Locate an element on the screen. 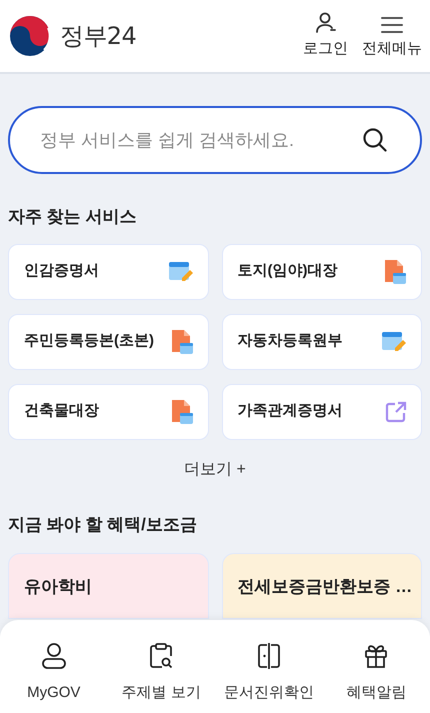 Image resolution: width=430 pixels, height=713 pixels. search-icon is located at coordinates (375, 140).